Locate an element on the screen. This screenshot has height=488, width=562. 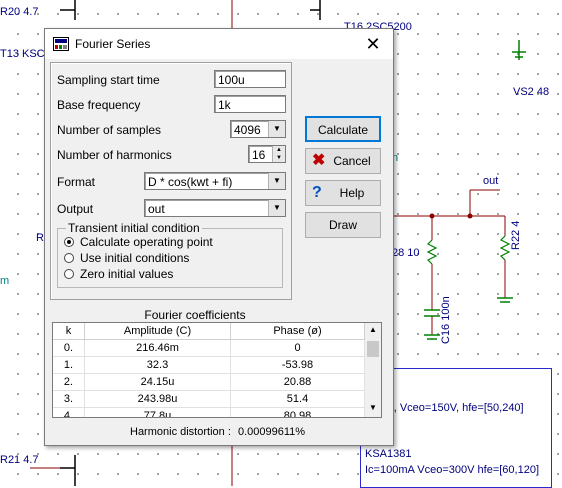
number-of-harmonics-label: Number of harmonics is located at coordinates (114, 155).